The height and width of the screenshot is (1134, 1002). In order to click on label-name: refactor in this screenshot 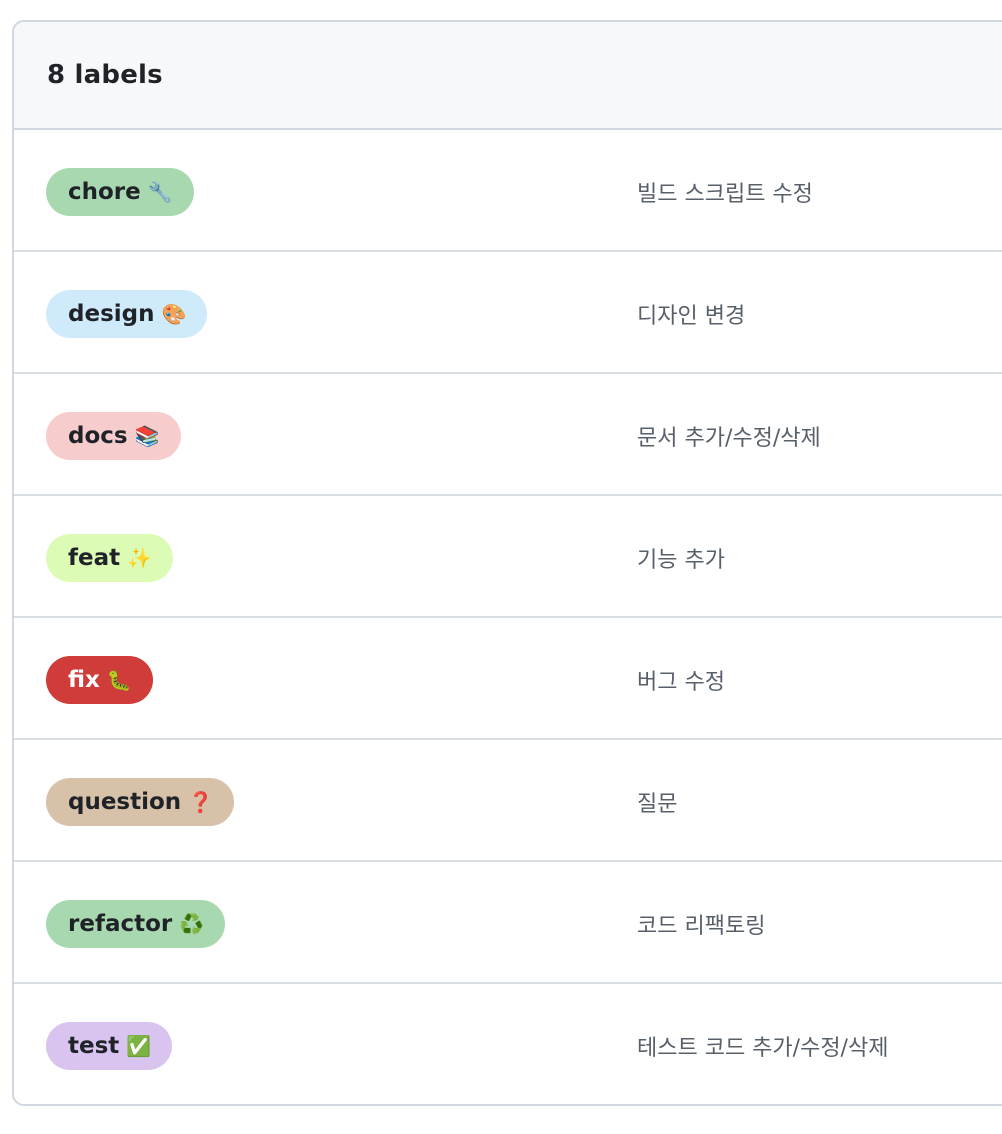, I will do `click(120, 924)`.